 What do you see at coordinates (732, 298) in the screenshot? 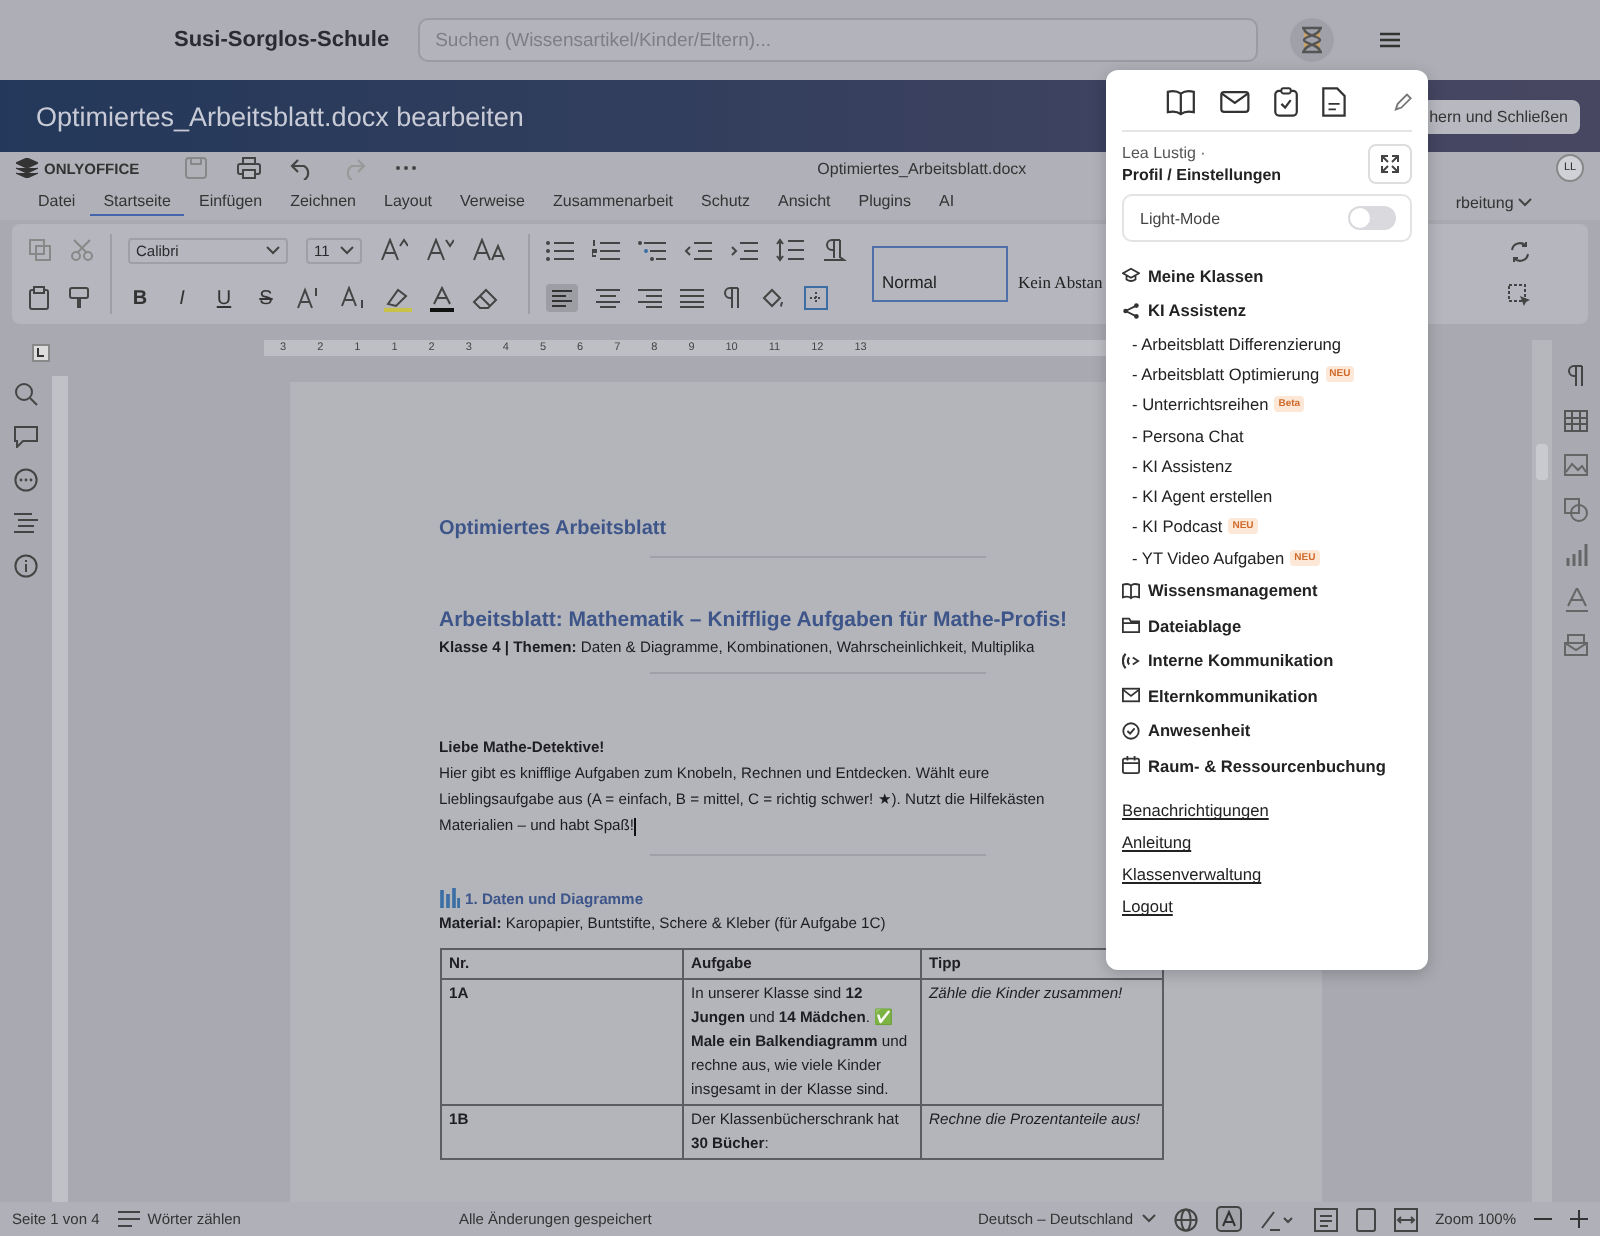
I see `pilcrow-icon` at bounding box center [732, 298].